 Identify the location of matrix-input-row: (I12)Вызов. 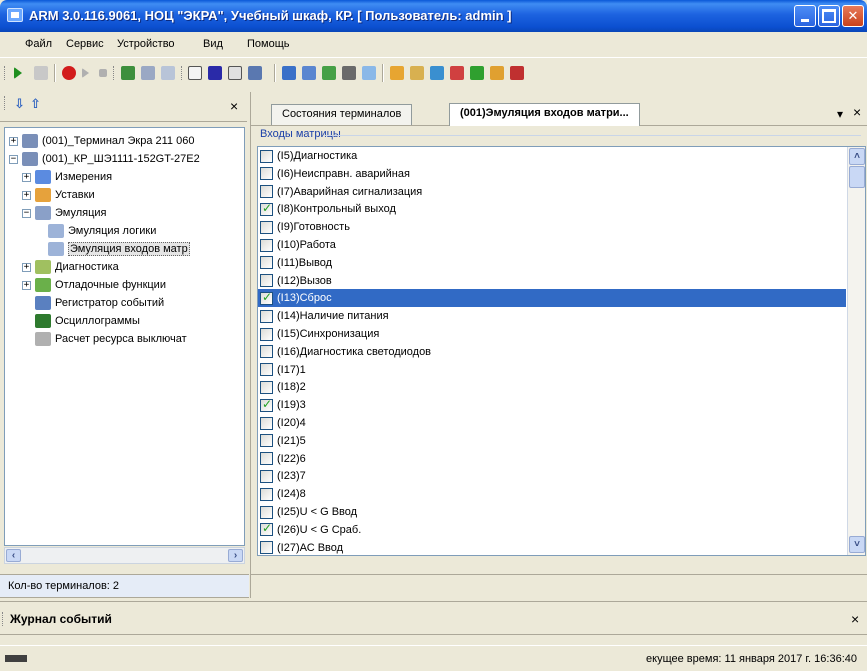
(552, 281).